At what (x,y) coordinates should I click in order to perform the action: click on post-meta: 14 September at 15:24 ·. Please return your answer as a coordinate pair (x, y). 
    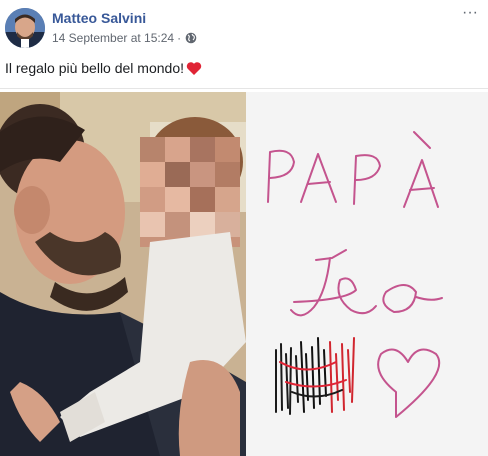
    Looking at the image, I should click on (124, 38).